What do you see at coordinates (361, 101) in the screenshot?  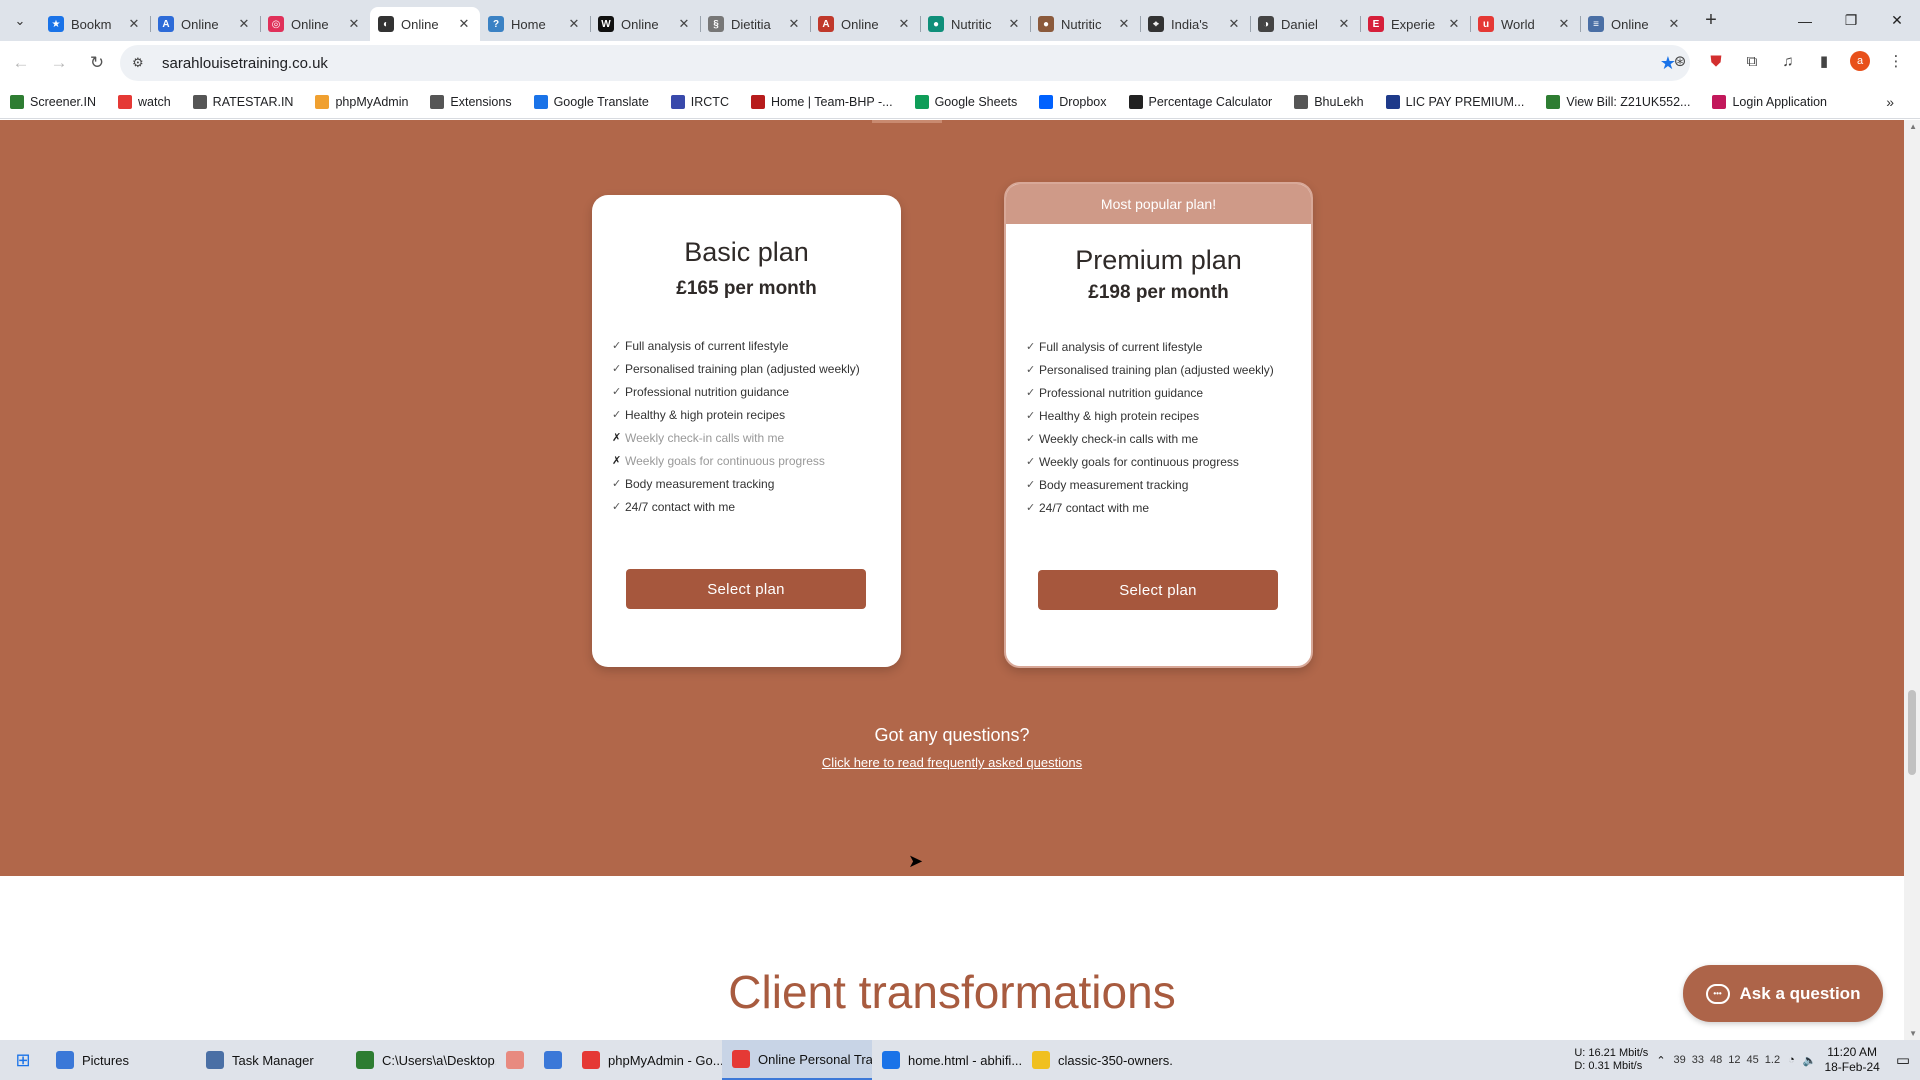 I see `bookmark-item: phpMyAdmin` at bounding box center [361, 101].